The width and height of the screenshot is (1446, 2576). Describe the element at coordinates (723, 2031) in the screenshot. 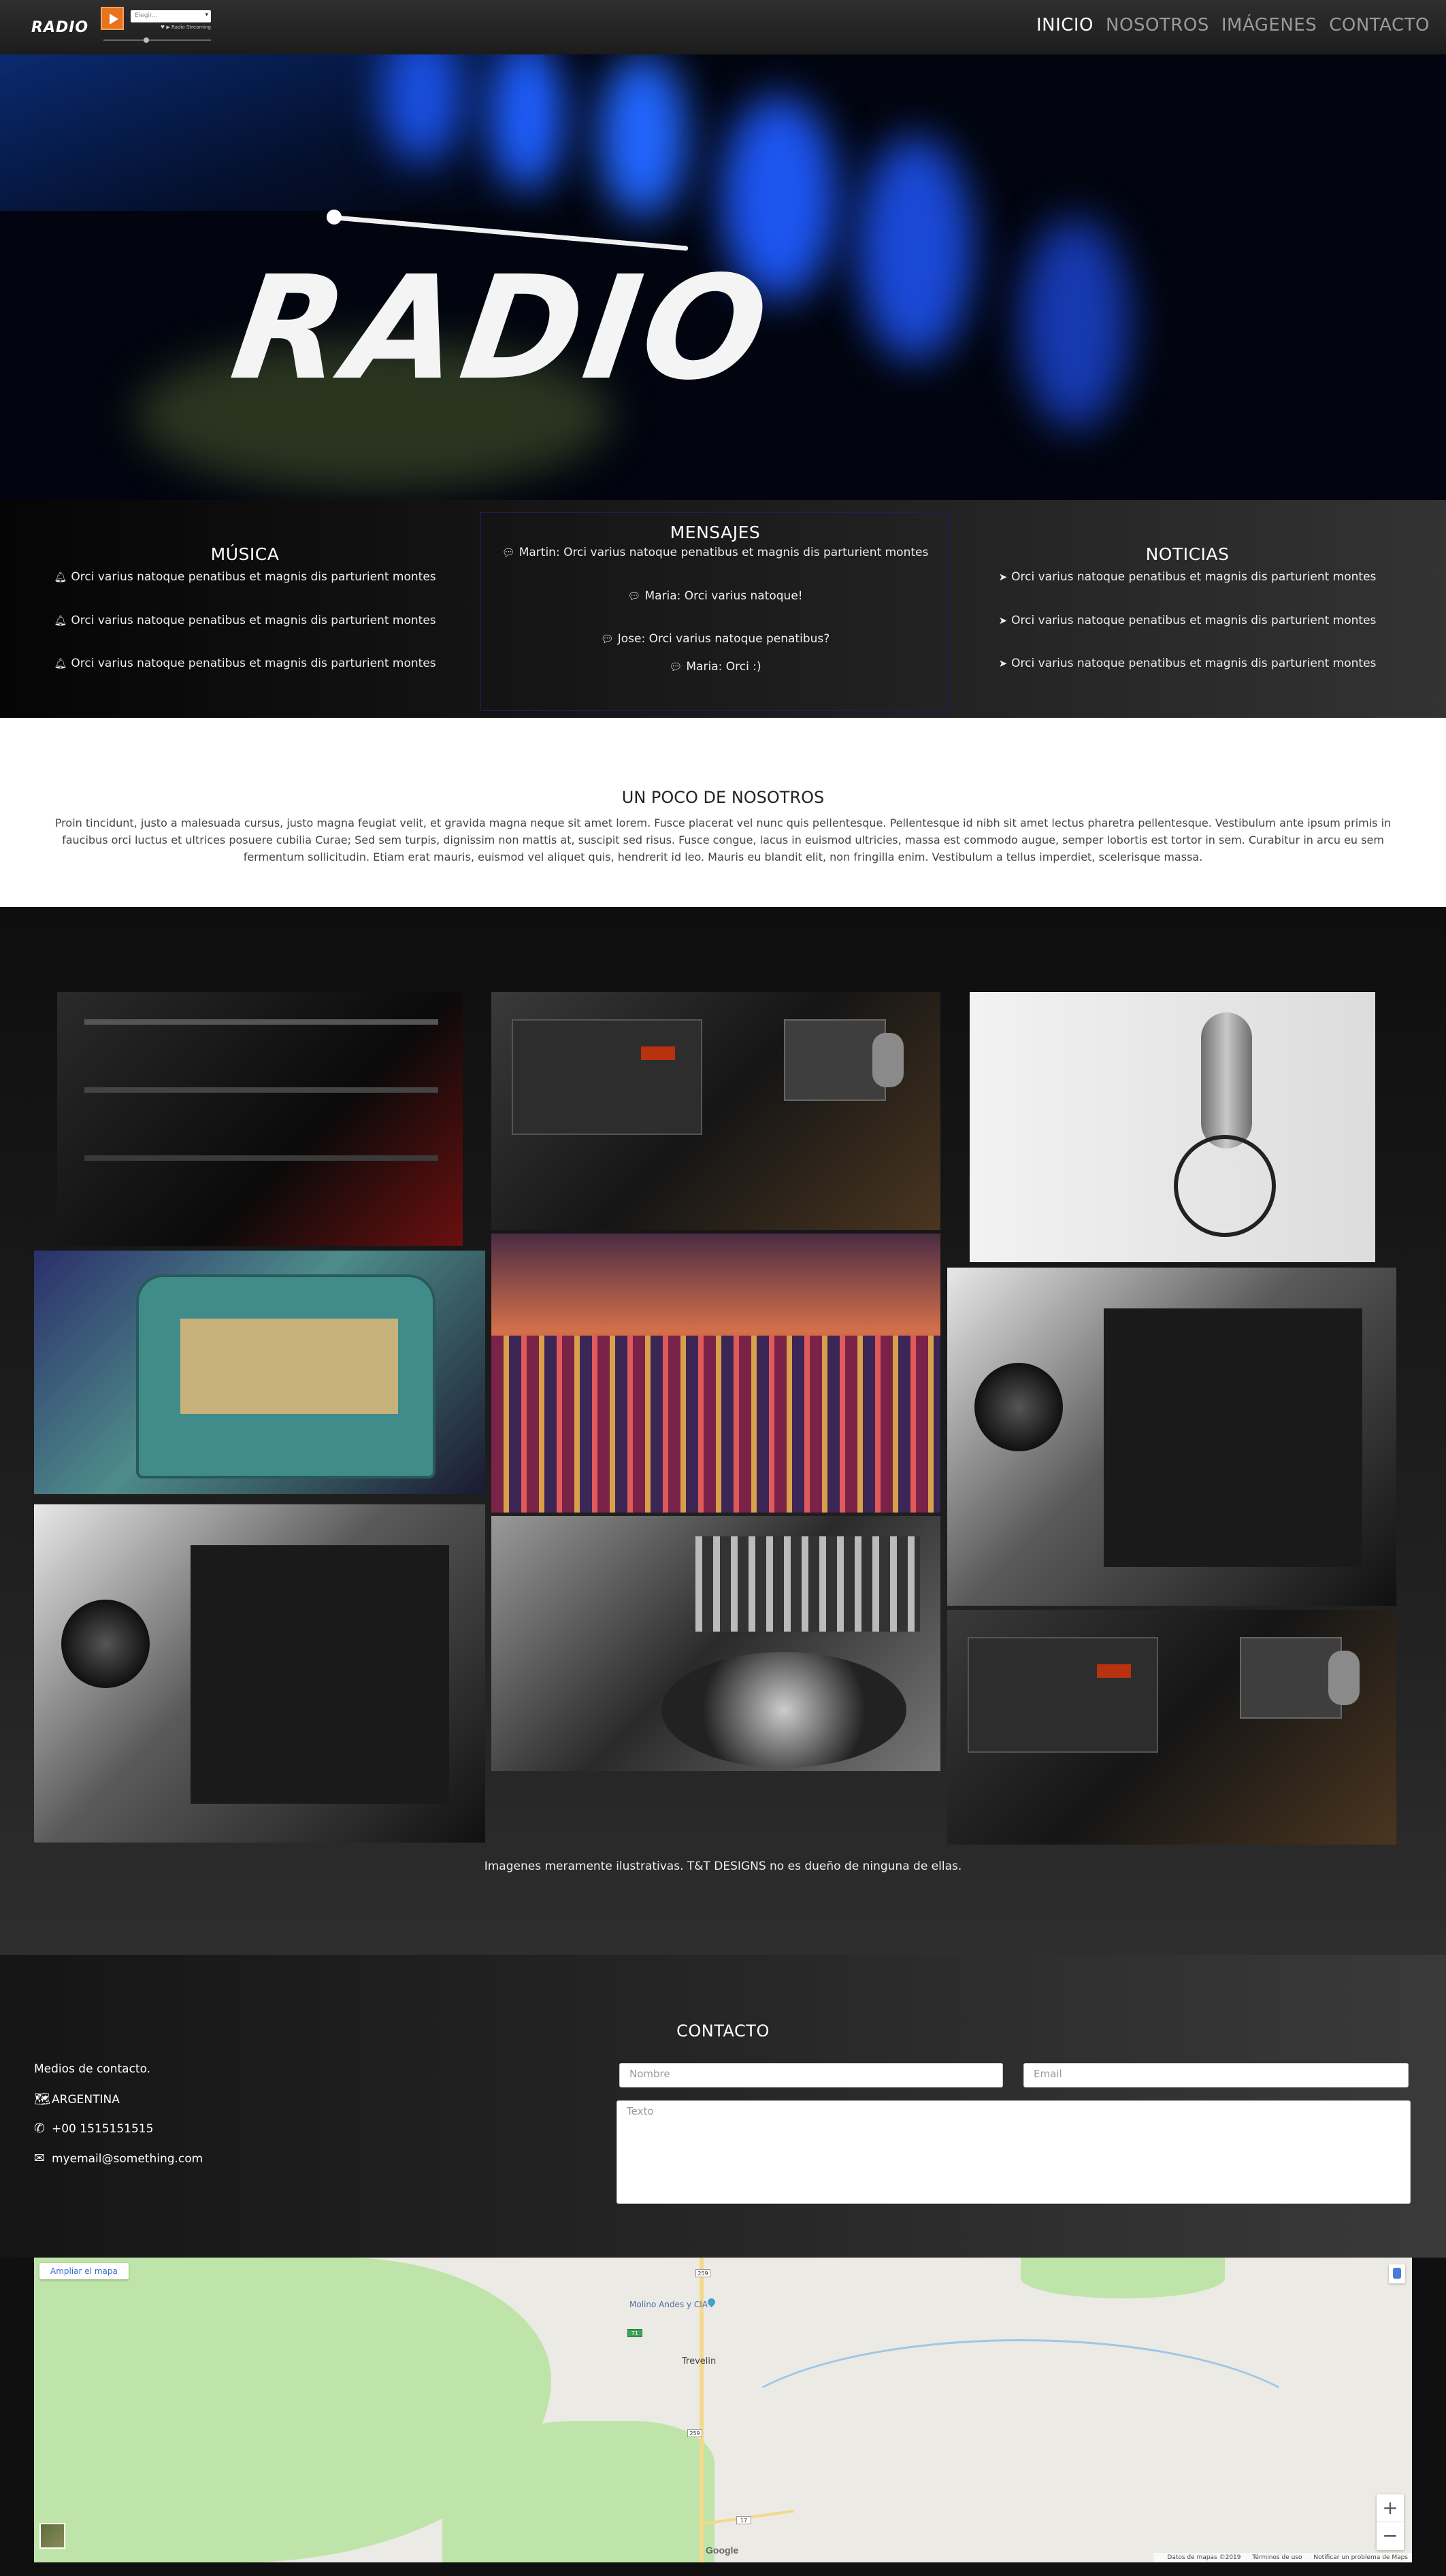

I see `contact-title: CONTACTO` at that location.